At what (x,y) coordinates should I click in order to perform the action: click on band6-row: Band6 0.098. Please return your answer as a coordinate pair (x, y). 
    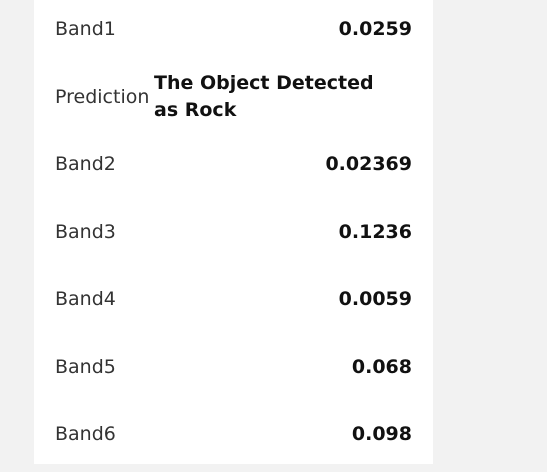
    Looking at the image, I should click on (233, 435).